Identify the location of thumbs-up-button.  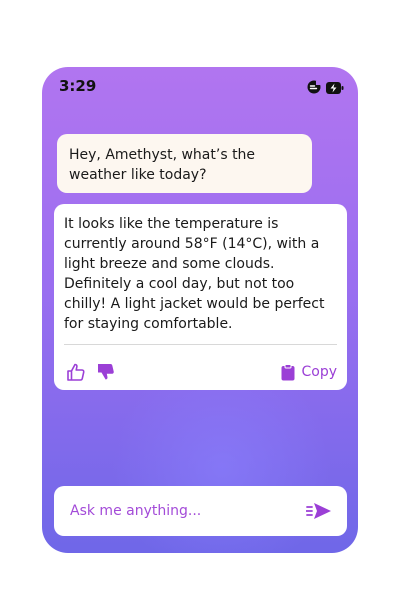
(76, 372).